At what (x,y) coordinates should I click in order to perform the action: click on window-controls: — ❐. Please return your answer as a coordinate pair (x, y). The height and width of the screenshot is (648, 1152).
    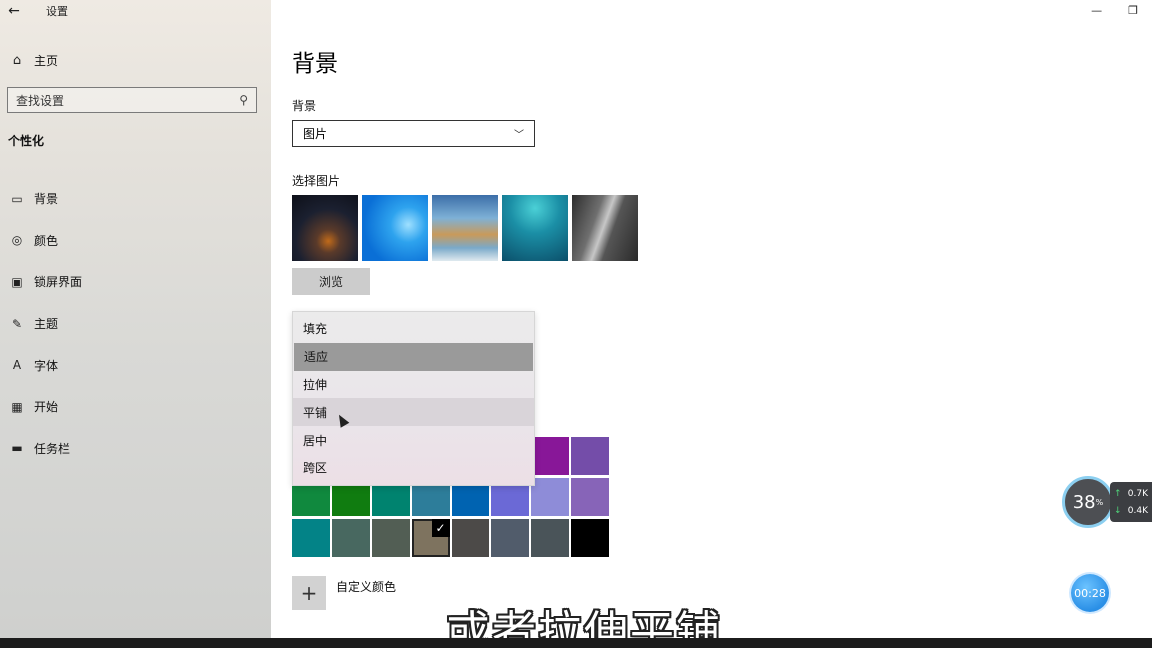
    Looking at the image, I should click on (1114, 10).